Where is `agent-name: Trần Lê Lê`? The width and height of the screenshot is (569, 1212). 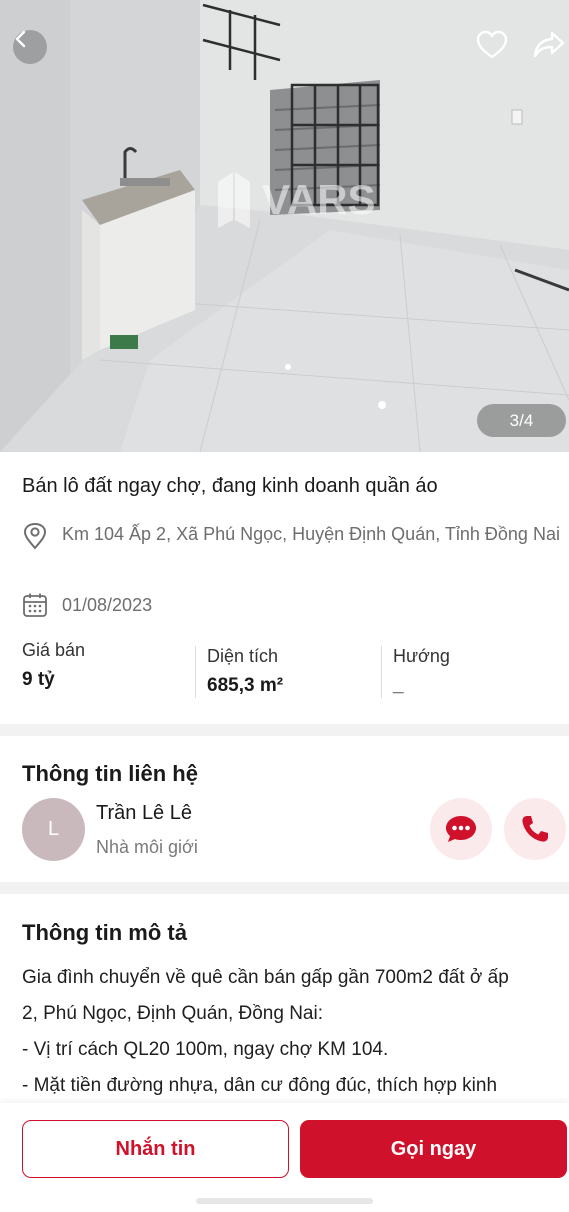 agent-name: Trần Lê Lê is located at coordinates (144, 813).